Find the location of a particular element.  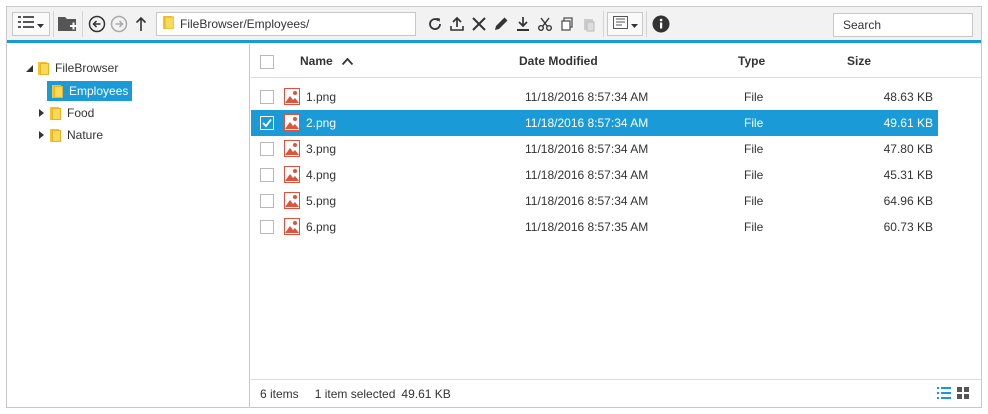

tree-item-label: Food is located at coordinates (81, 113).